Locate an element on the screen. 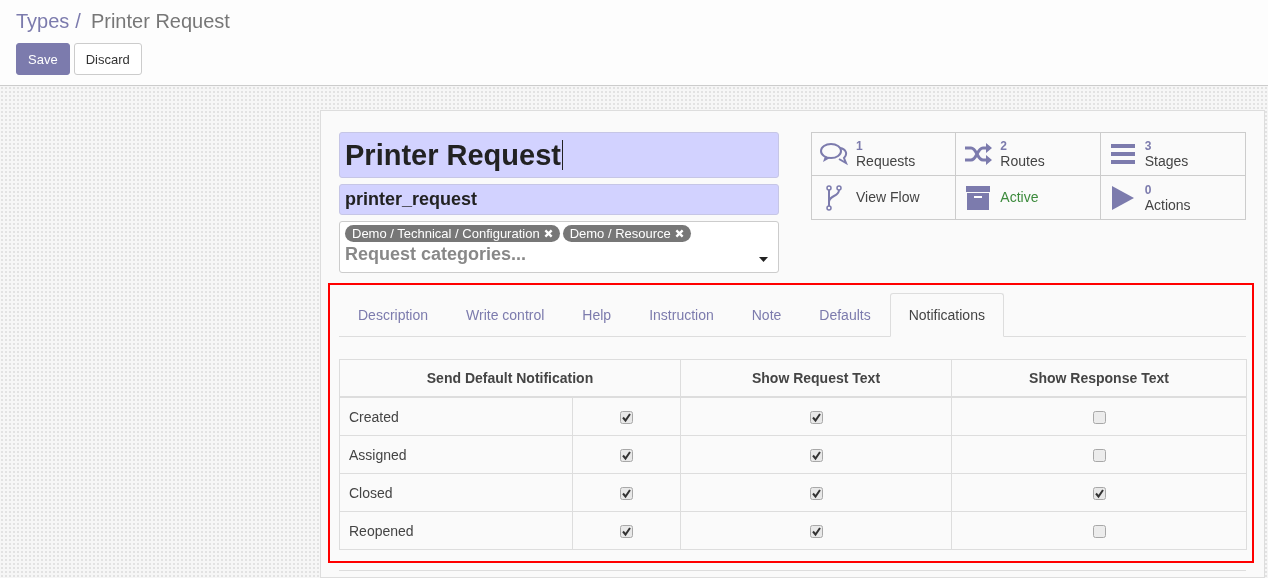 This screenshot has width=1268, height=579. smart-button: 2 Routes is located at coordinates (1028, 154).